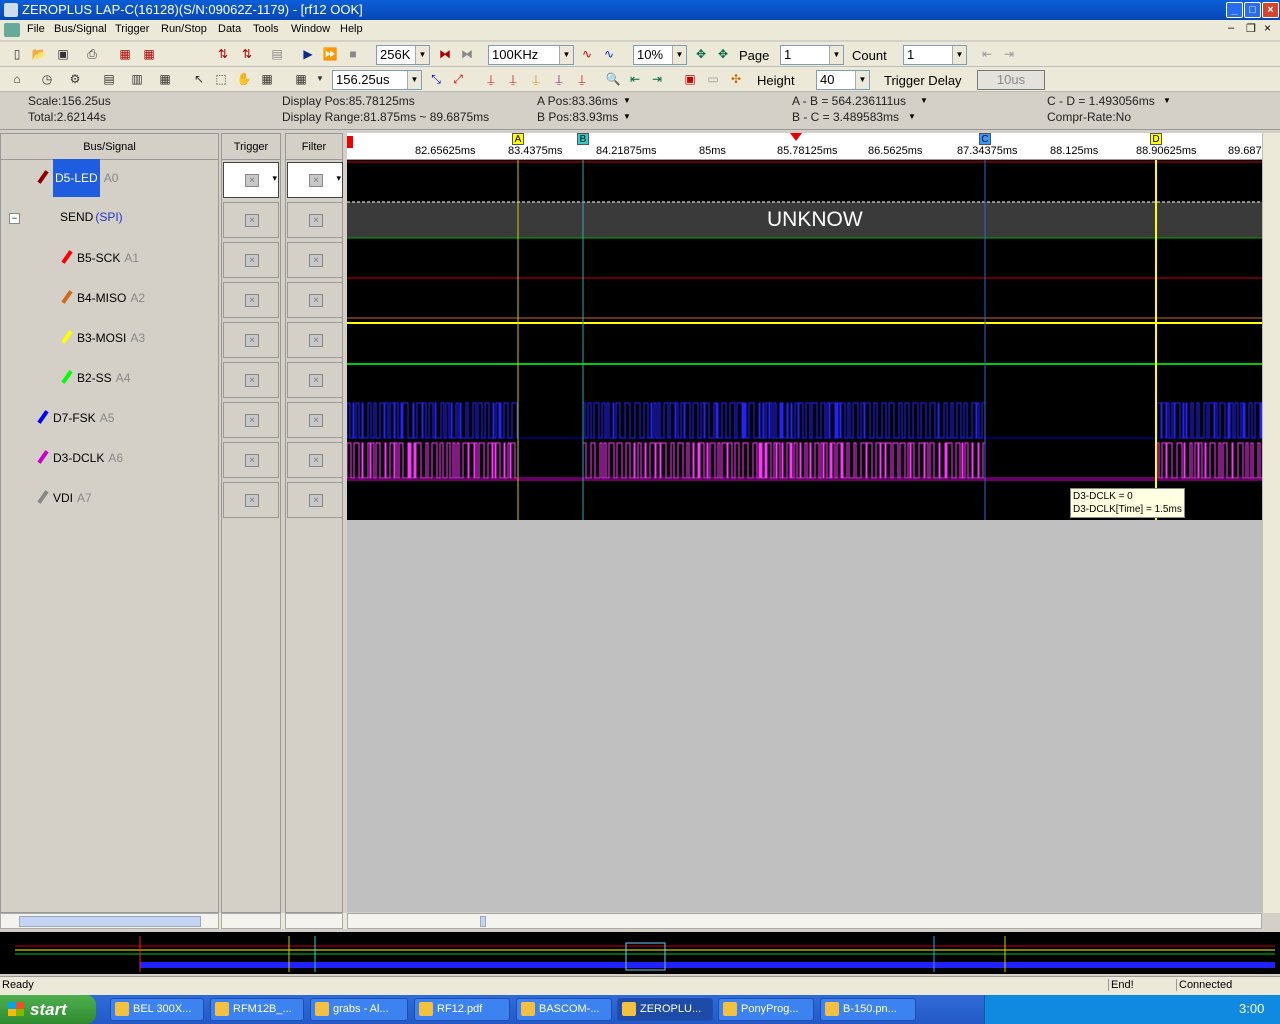 The width and height of the screenshot is (1280, 1024). What do you see at coordinates (403, 55) in the screenshot?
I see `memory-select: 256K ▼` at bounding box center [403, 55].